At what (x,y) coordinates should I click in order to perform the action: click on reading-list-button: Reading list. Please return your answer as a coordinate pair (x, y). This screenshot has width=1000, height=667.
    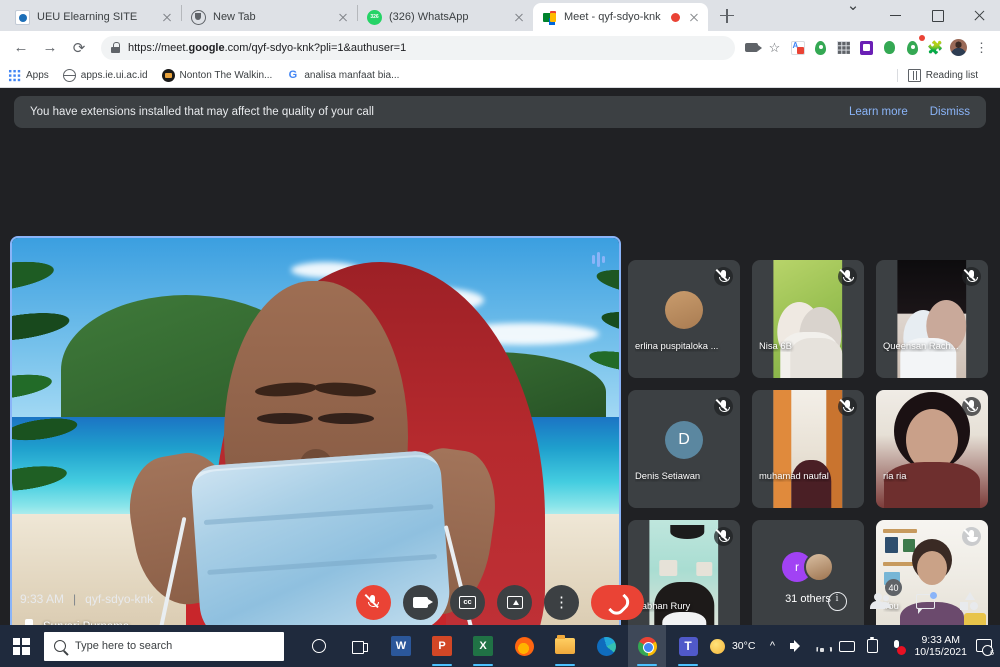
    Looking at the image, I should click on (937, 75).